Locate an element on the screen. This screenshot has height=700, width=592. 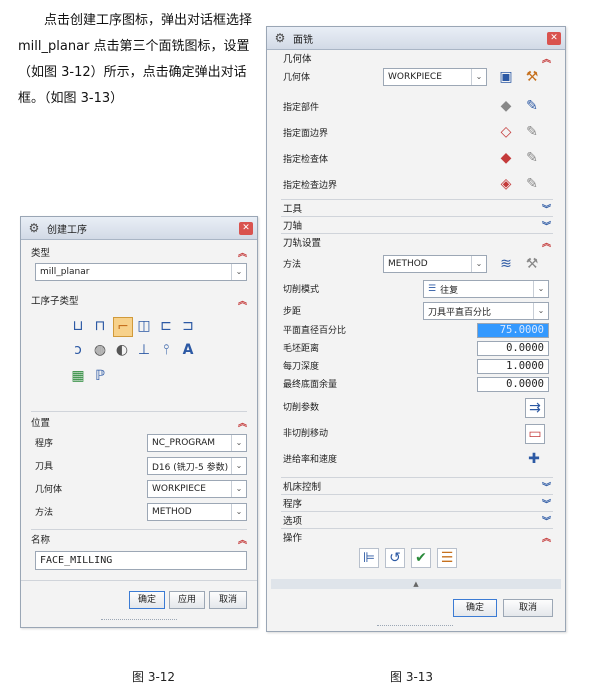
type-section-label: 类型 is located at coordinates (41, 253).